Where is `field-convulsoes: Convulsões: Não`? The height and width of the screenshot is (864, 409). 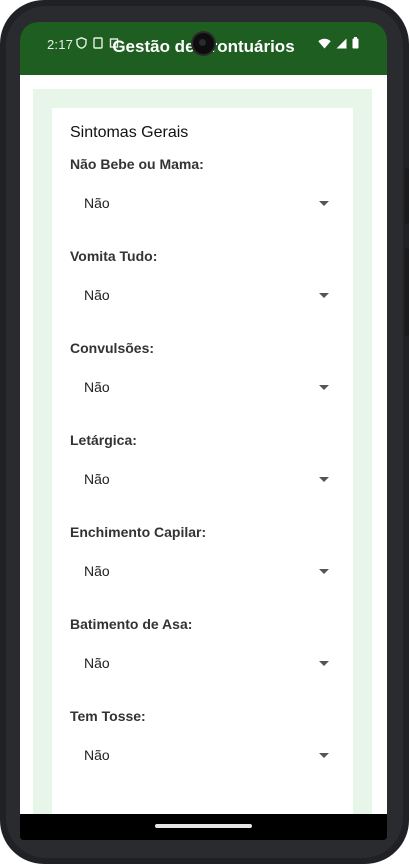 field-convulsoes: Convulsões: Não is located at coordinates (202, 370).